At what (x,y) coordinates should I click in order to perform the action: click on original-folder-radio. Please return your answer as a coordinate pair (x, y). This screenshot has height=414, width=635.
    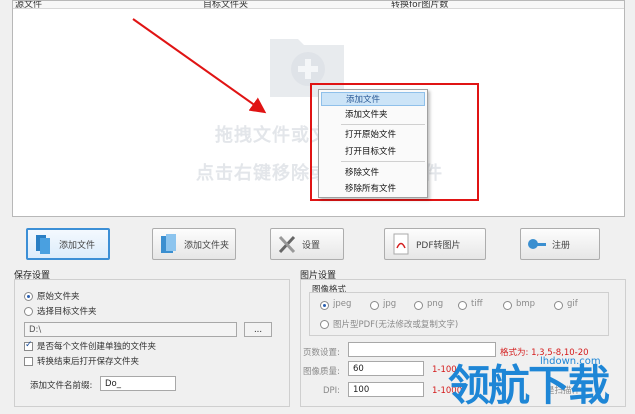
    Looking at the image, I should click on (28, 296).